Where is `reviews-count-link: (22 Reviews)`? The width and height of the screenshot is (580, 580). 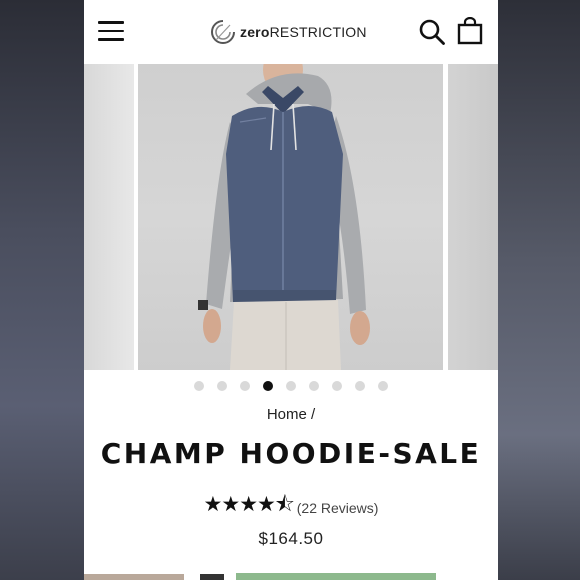 reviews-count-link: (22 Reviews) is located at coordinates (338, 508).